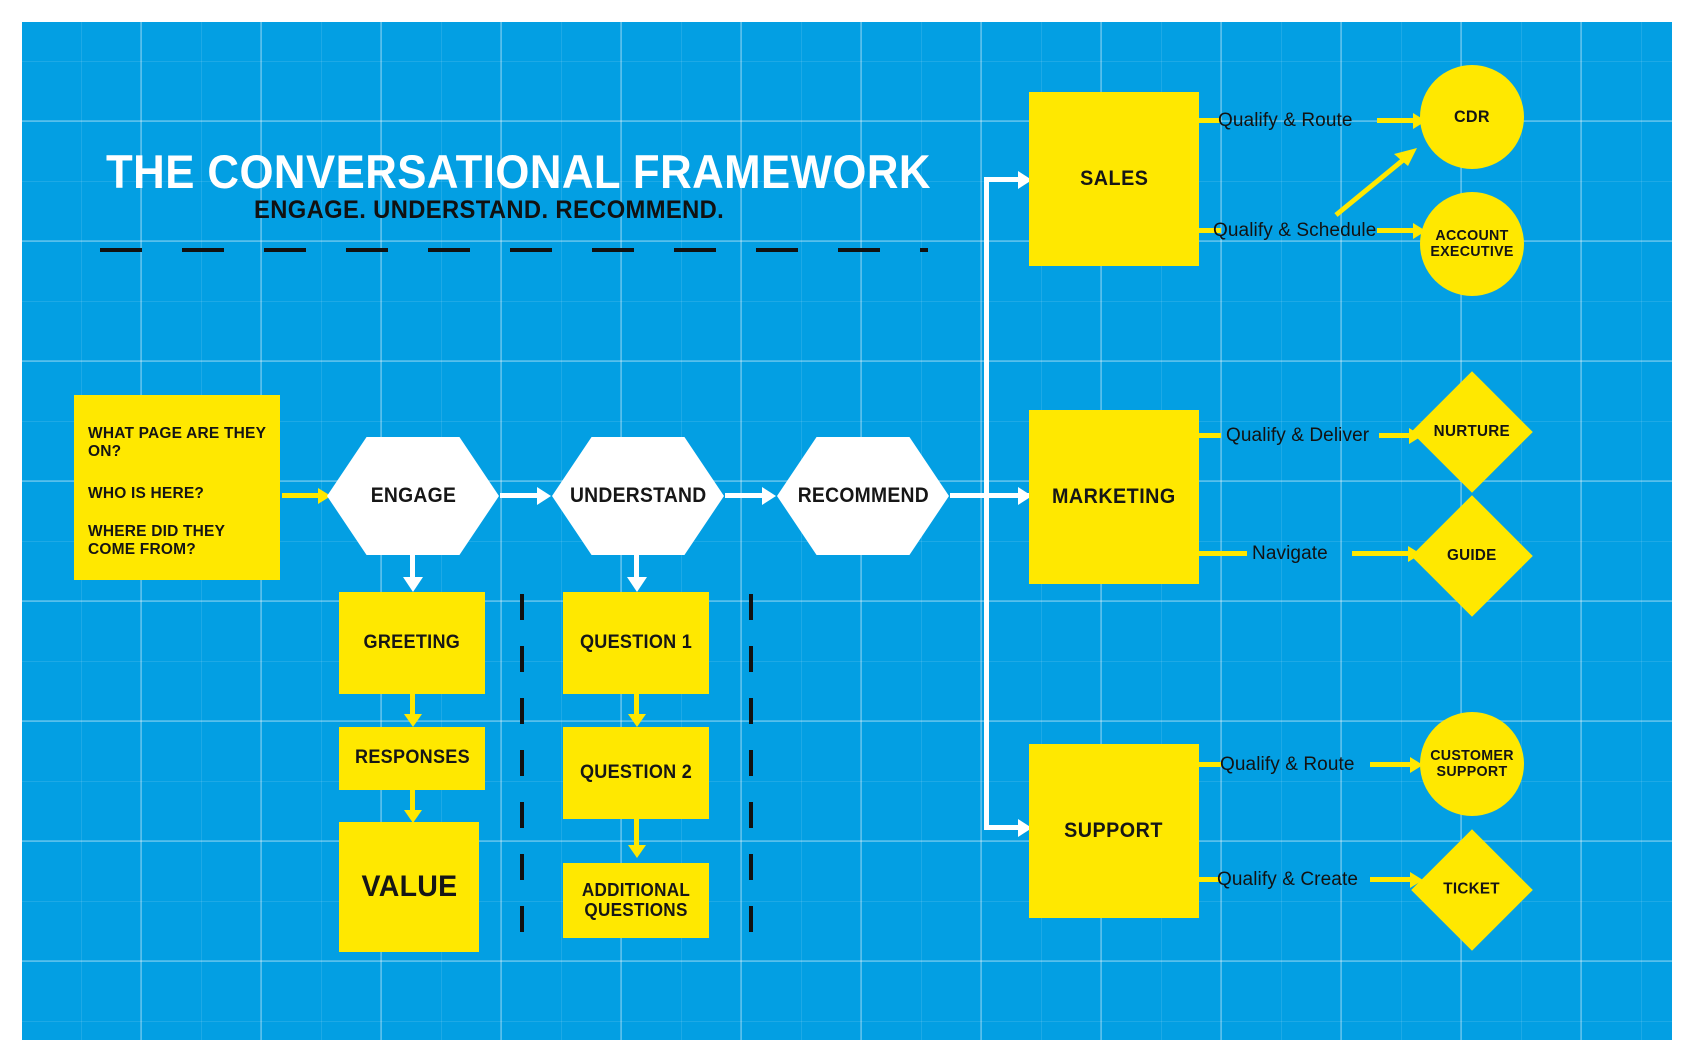  Describe the element at coordinates (1210, 435) in the screenshot. I see `edge-stub-marketing-deliver` at that location.